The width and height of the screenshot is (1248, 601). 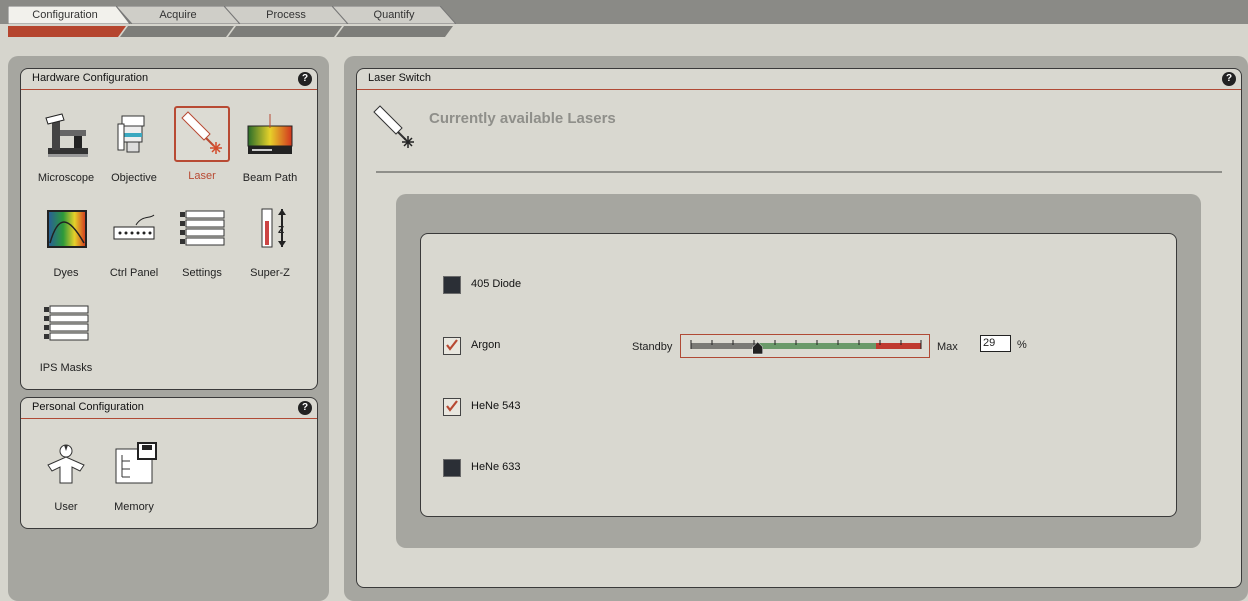 I want to click on tab-process: Process, so click(x=286, y=15).